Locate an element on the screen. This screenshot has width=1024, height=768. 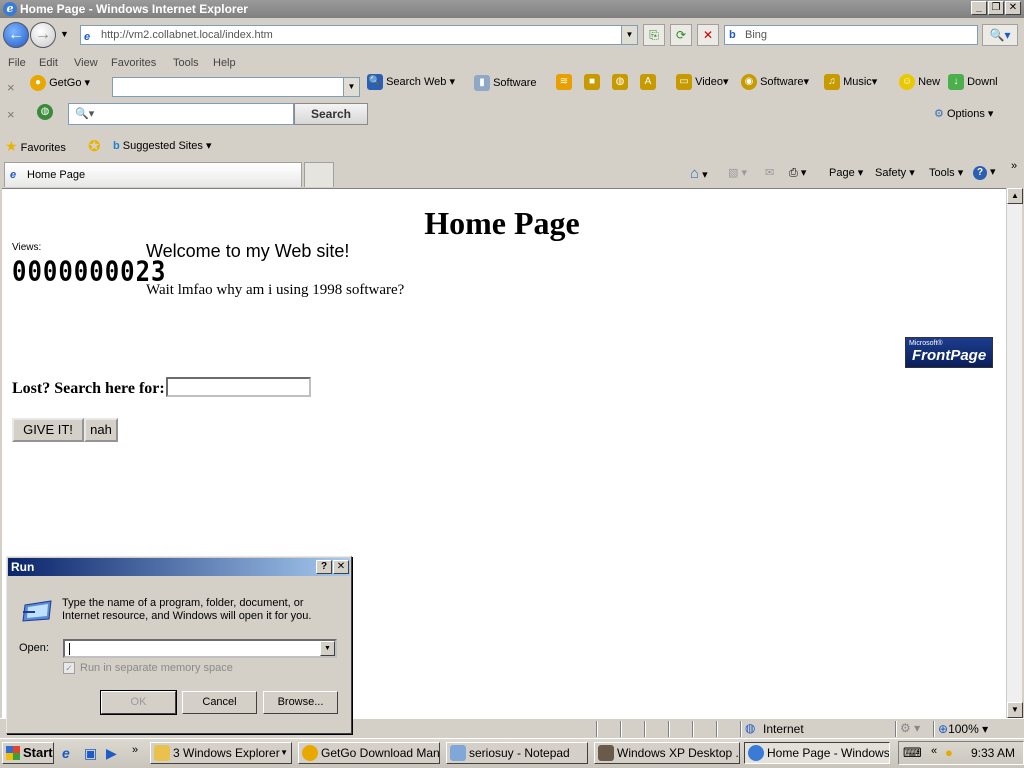
combo-dropdown-icon: ▼ is located at coordinates (351, 87).